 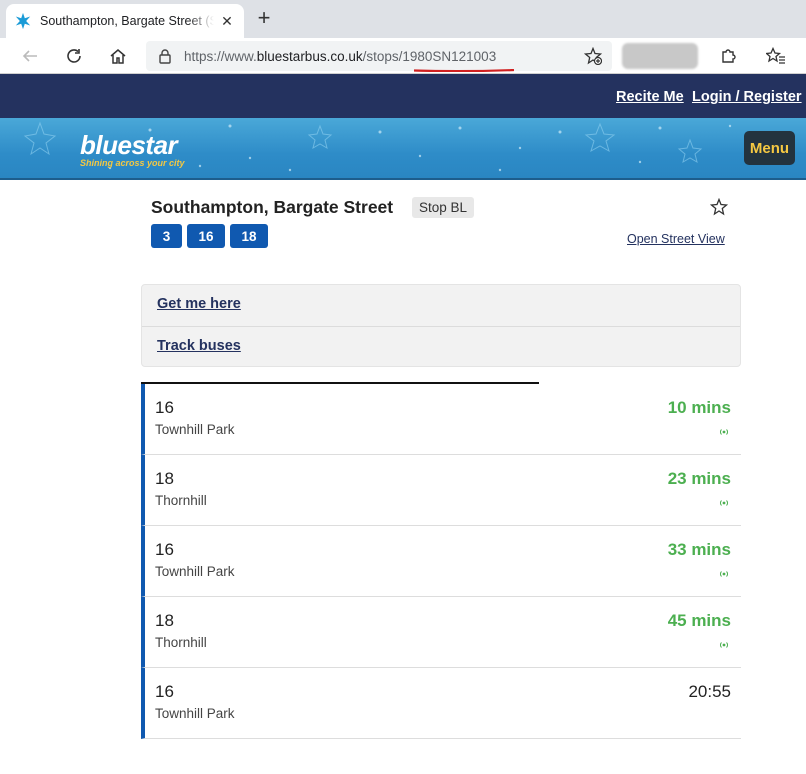 I want to click on departure-time-scheduled: 20:55, so click(x=709, y=691).